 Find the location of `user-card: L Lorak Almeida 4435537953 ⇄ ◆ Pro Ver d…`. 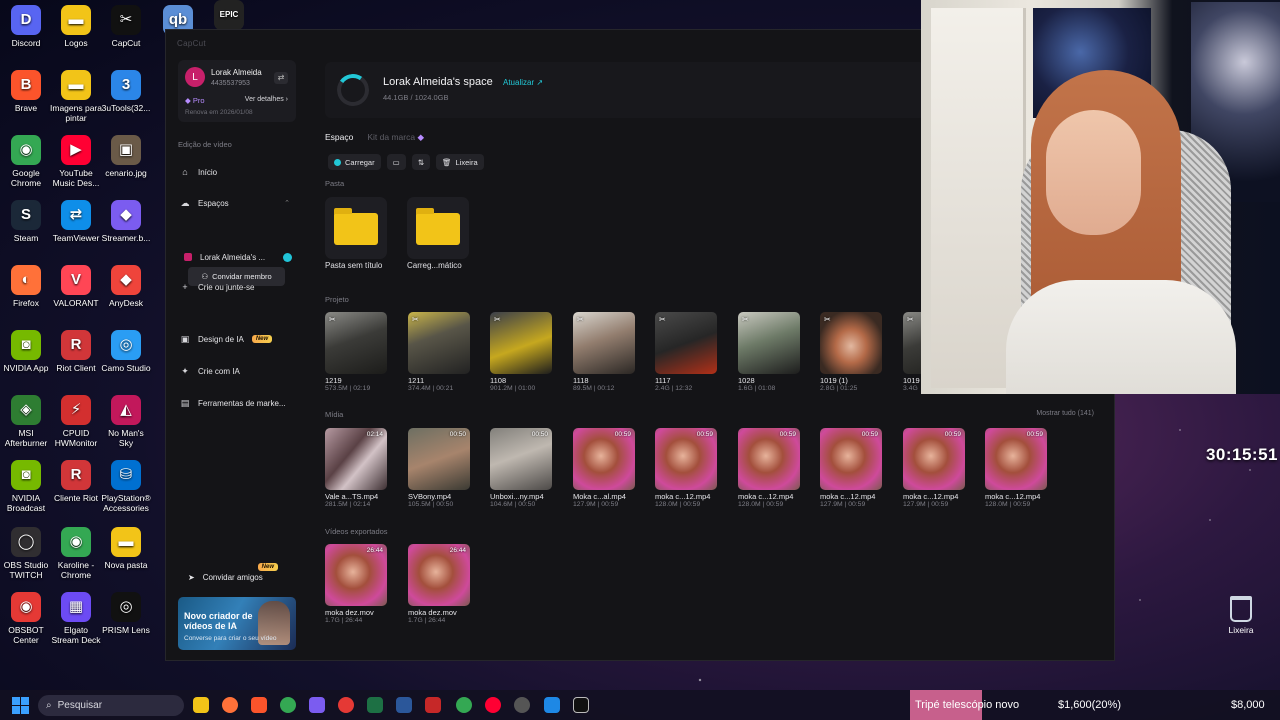

user-card: L Lorak Almeida 4435537953 ⇄ ◆ Pro Ver d… is located at coordinates (237, 91).